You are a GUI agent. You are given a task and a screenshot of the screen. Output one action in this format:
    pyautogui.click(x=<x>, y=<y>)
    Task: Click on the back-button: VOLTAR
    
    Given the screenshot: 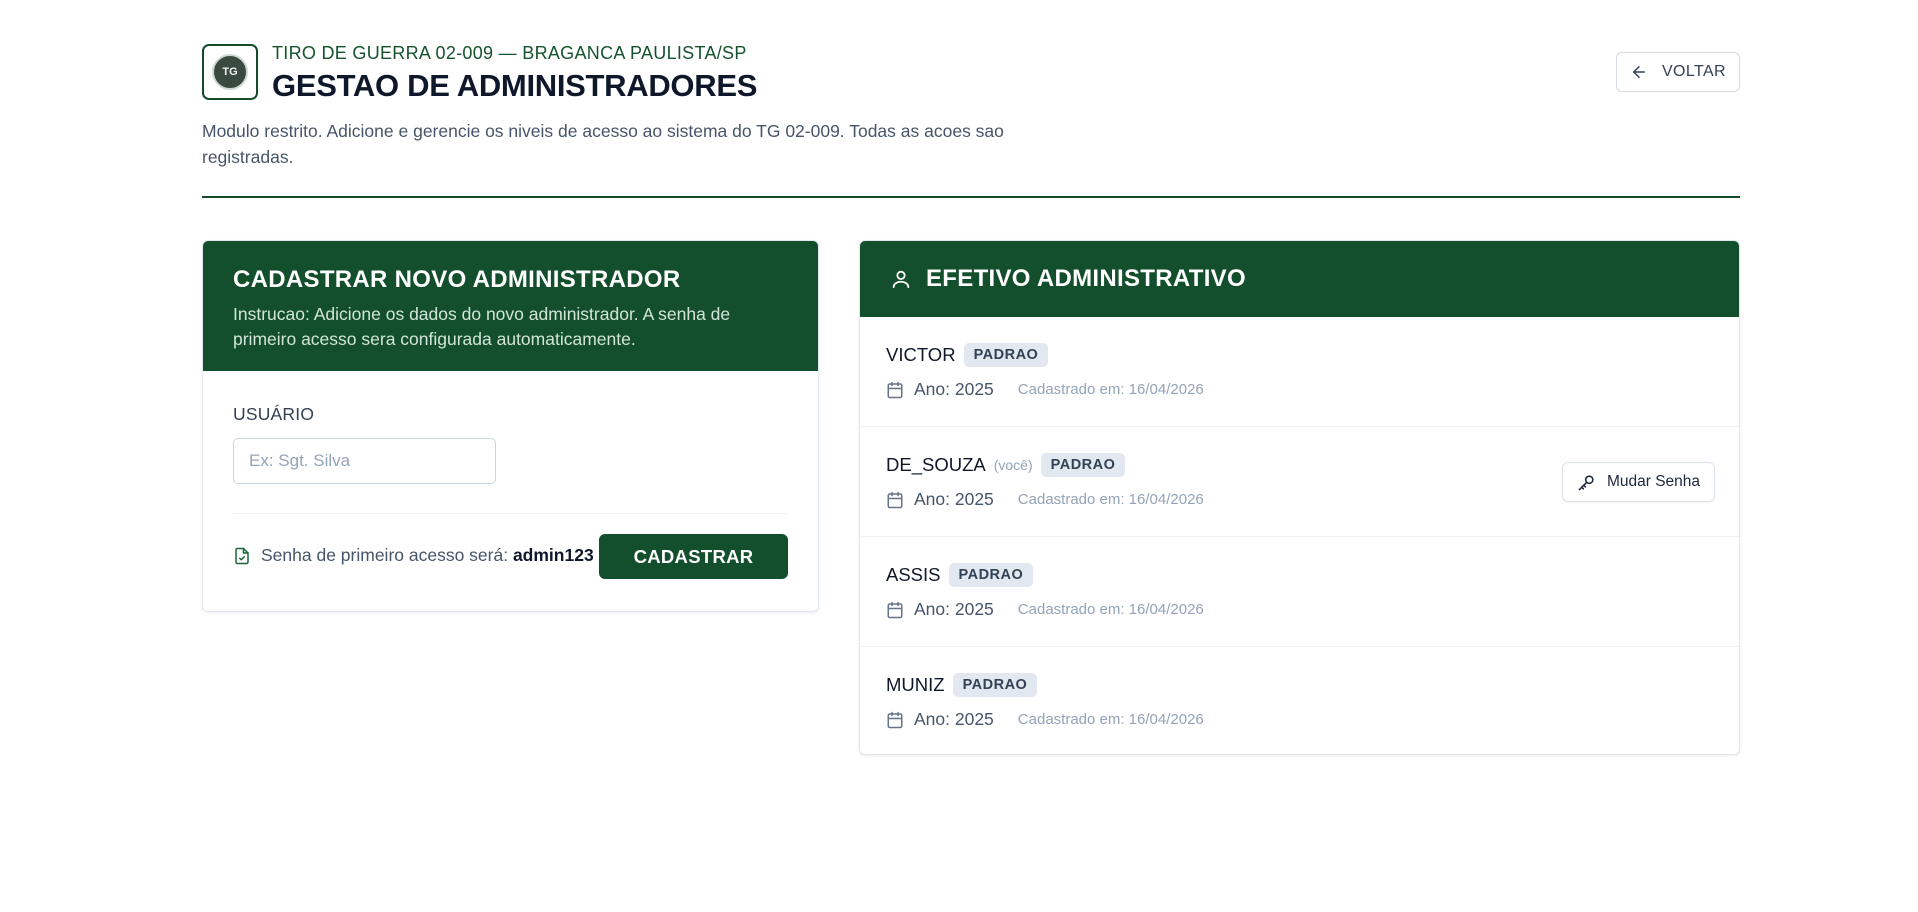 What is the action you would take?
    pyautogui.click(x=1678, y=72)
    